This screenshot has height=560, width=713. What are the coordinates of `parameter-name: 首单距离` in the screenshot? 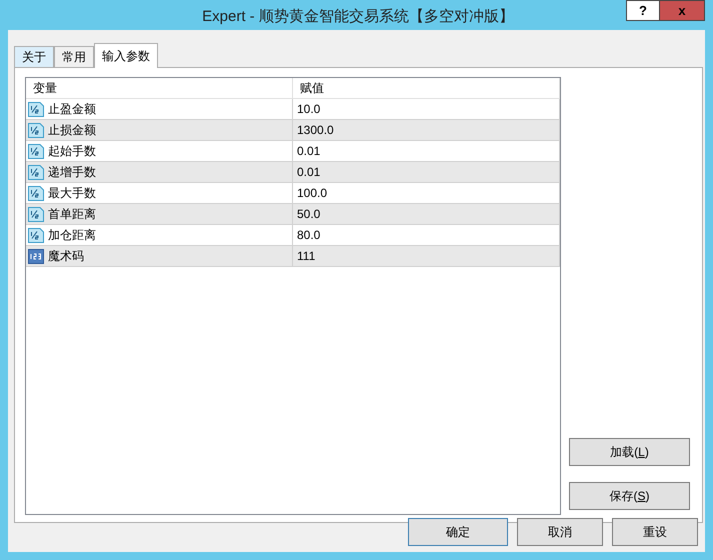 It's located at (72, 214).